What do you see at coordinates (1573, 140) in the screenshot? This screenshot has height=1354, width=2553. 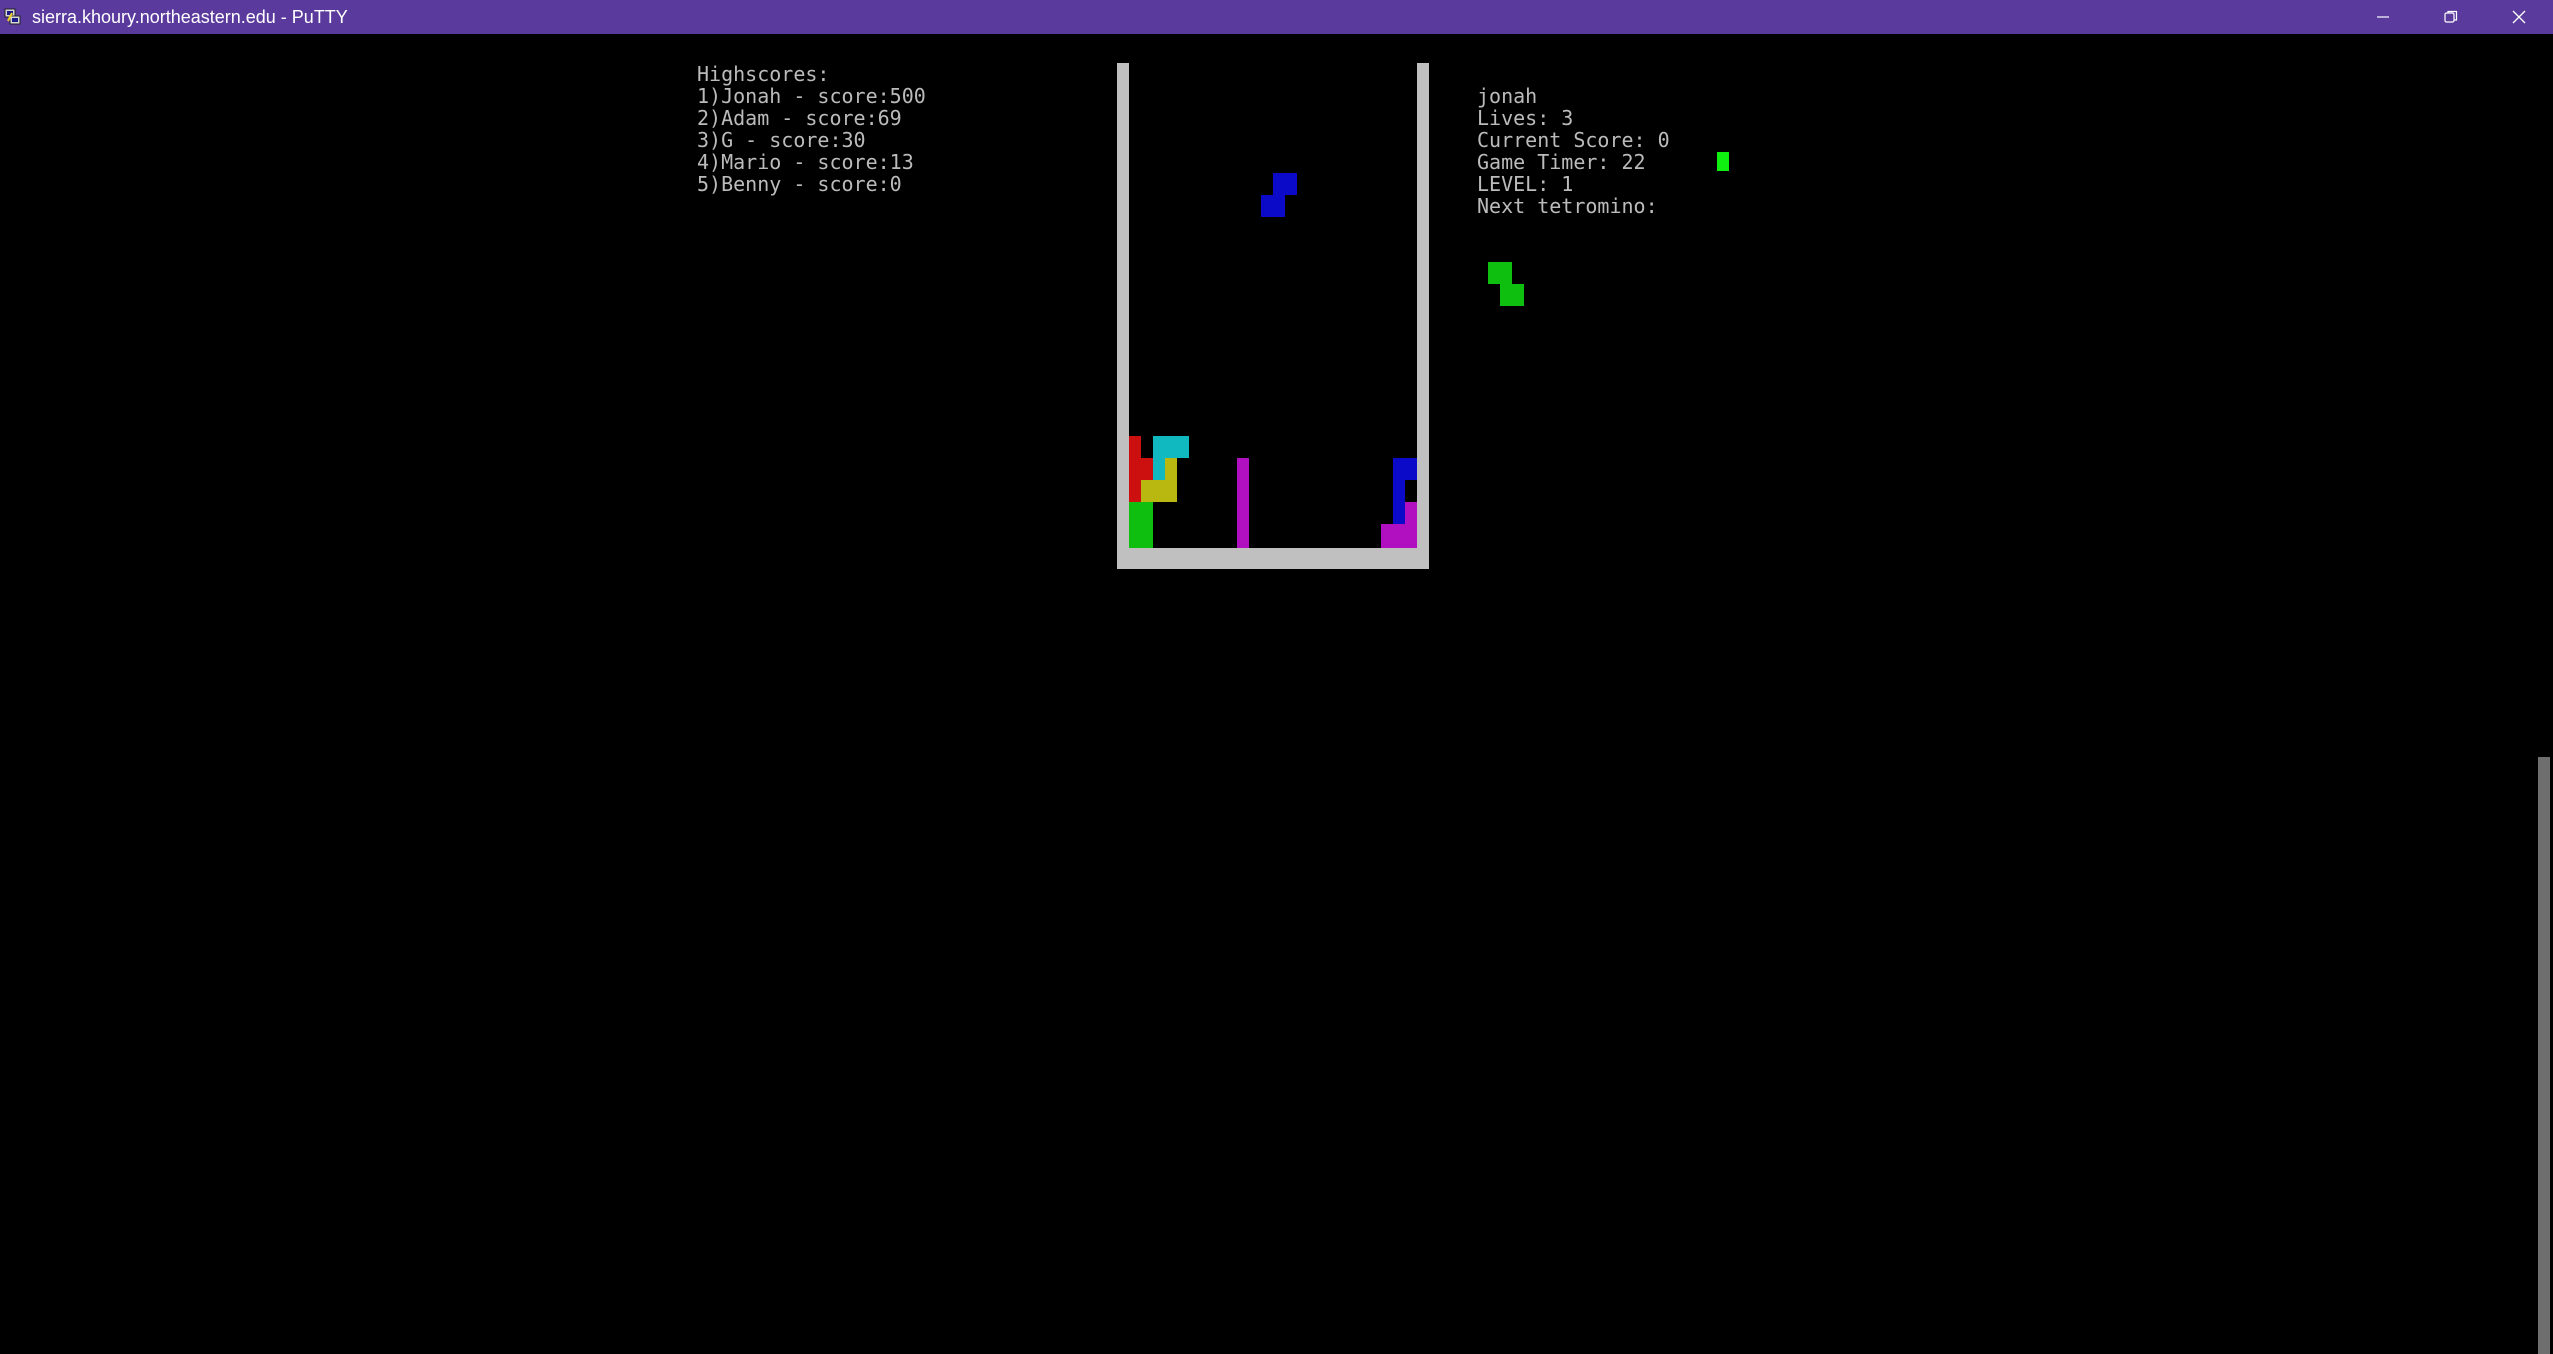 I see `current-score-readout: Current Score: 0` at bounding box center [1573, 140].